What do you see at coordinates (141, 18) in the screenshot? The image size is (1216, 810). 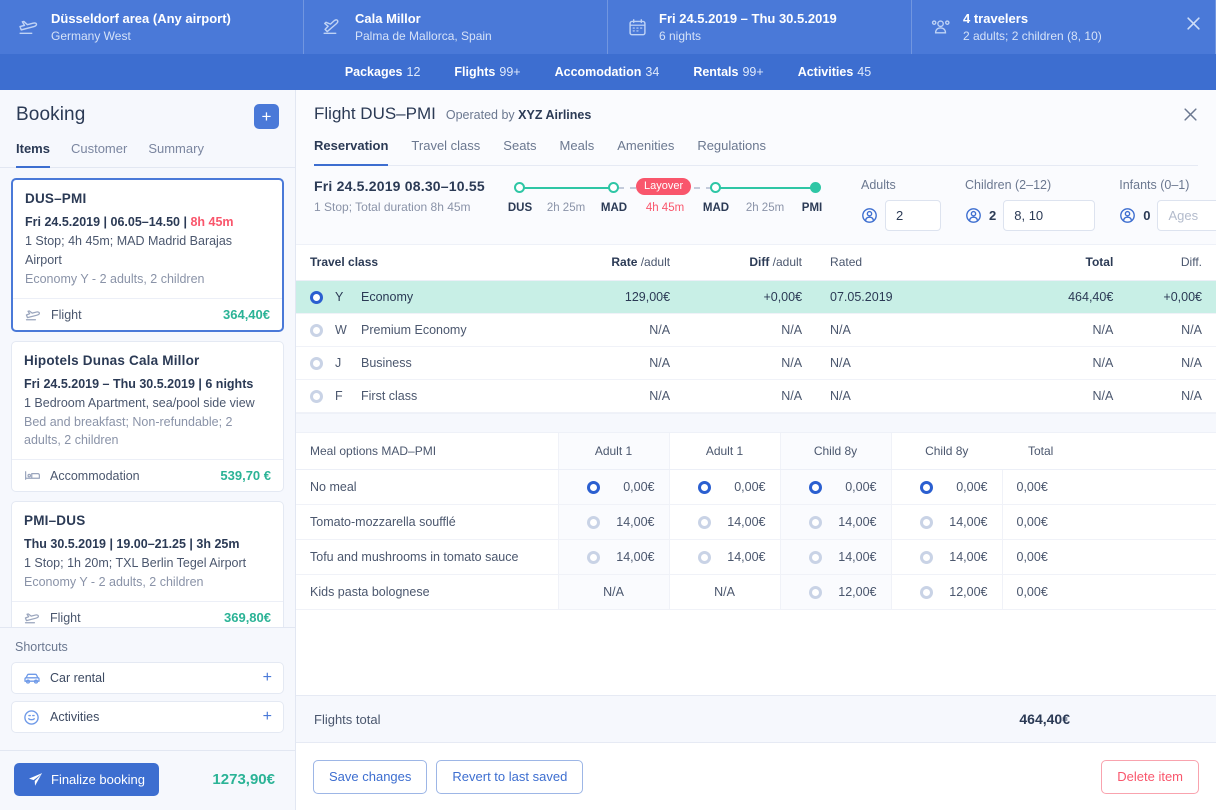 I see `origin-title: Düsseldorf area (Any airport)` at bounding box center [141, 18].